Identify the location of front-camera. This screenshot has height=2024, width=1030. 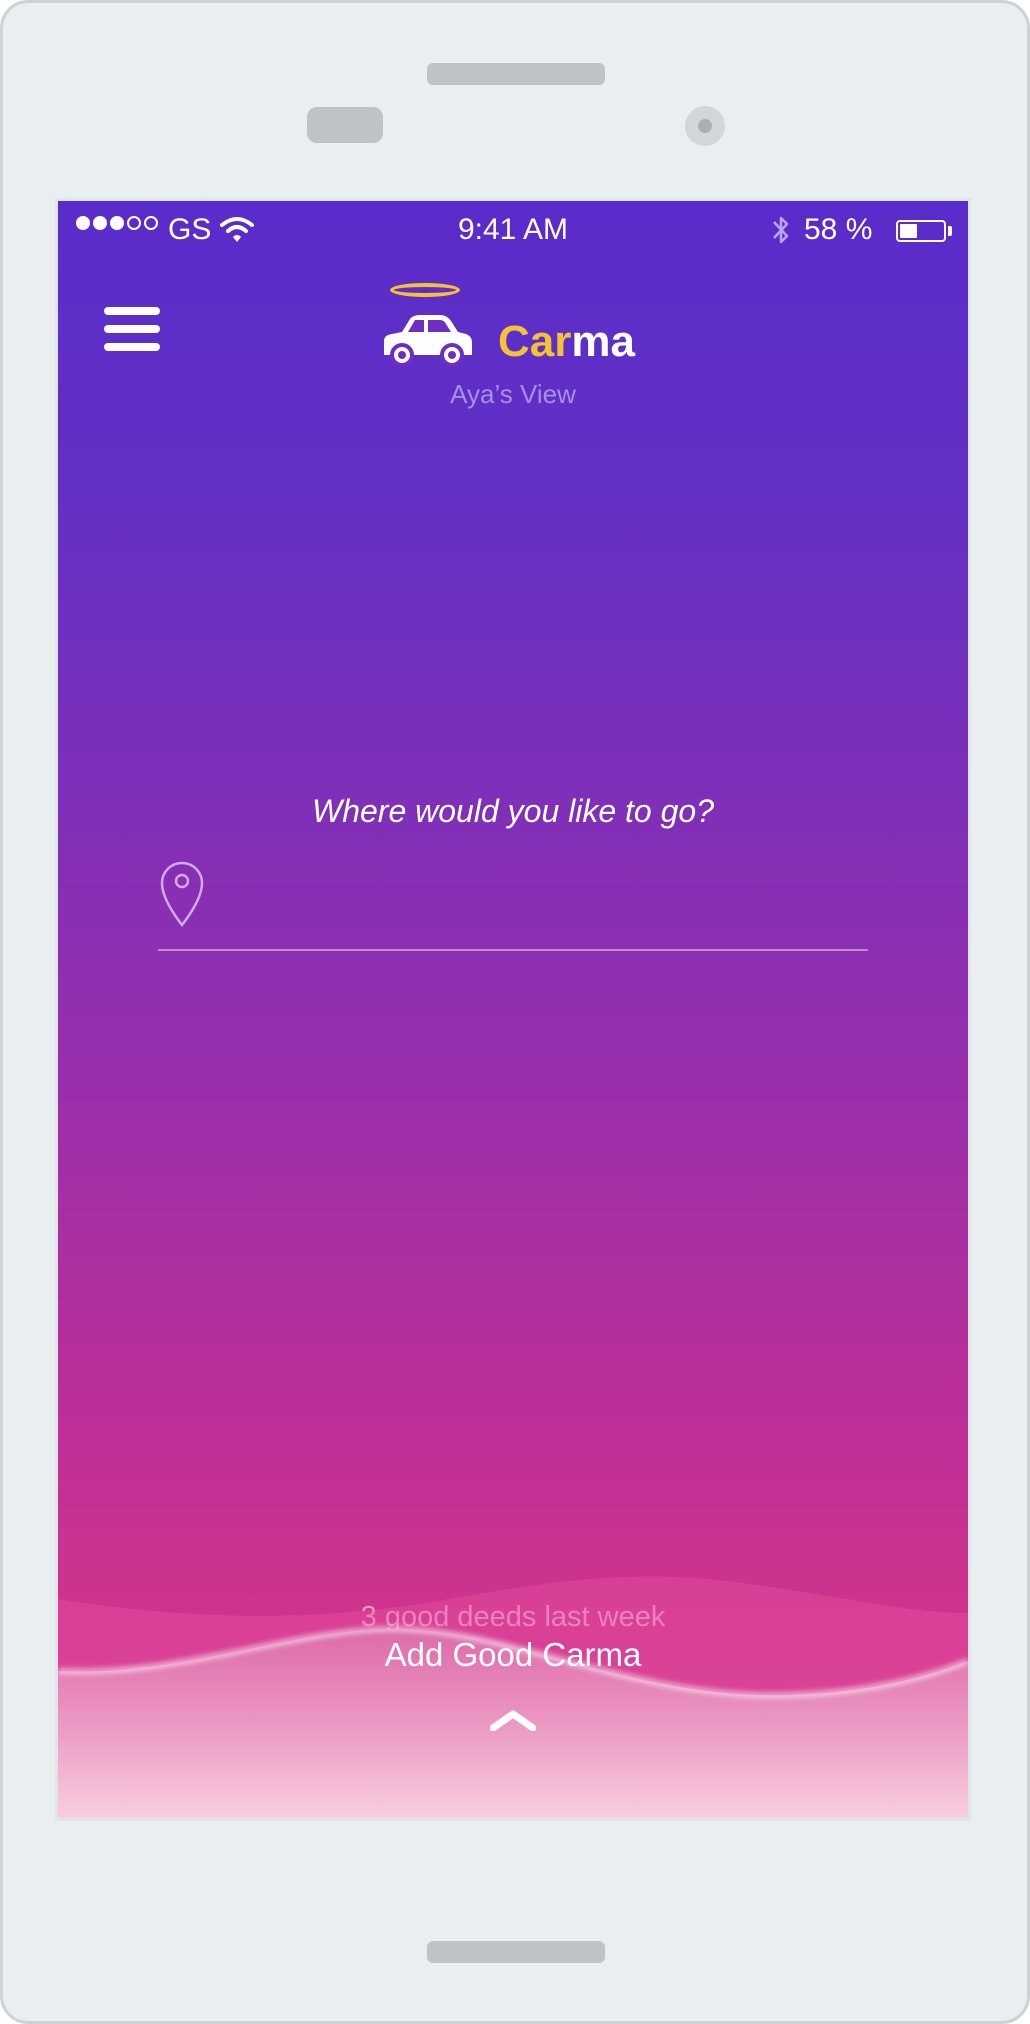
(705, 126).